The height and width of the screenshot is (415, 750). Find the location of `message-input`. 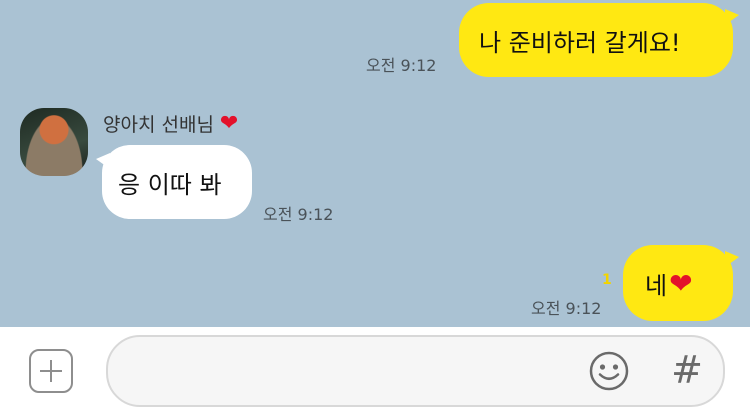

message-input is located at coordinates (415, 371).